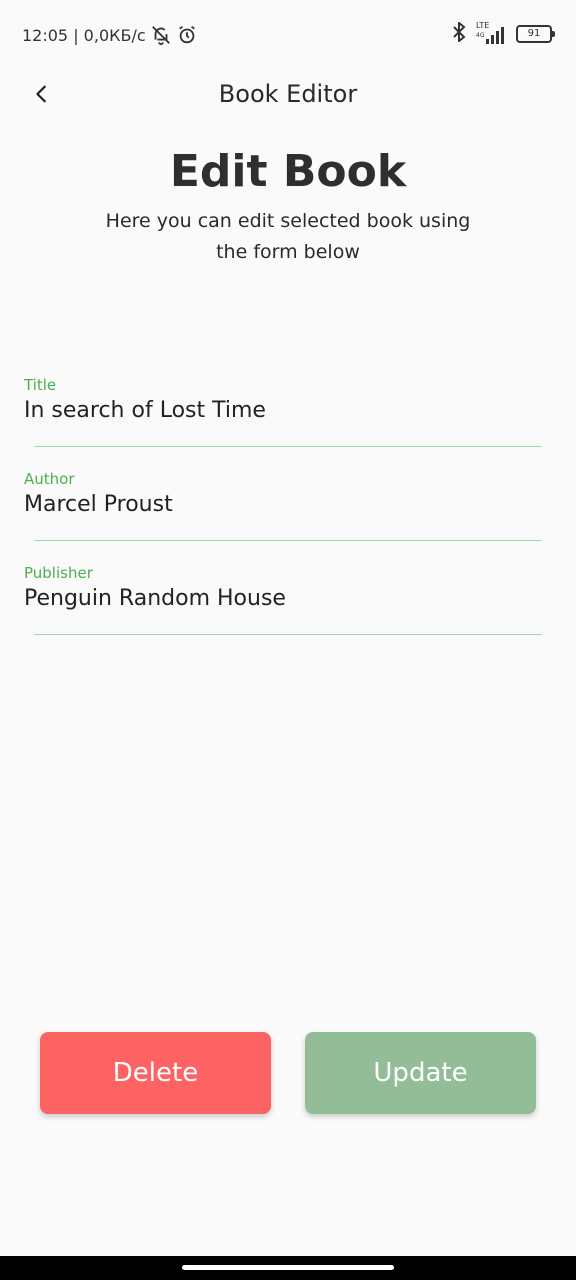  I want to click on status-time-speed: 12:05 | 0,0КБ/с, so click(84, 35).